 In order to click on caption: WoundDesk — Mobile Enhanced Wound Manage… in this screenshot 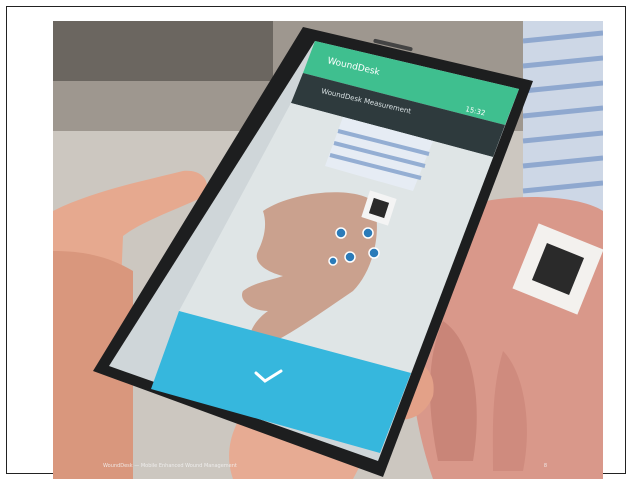, I will do `click(170, 466)`.